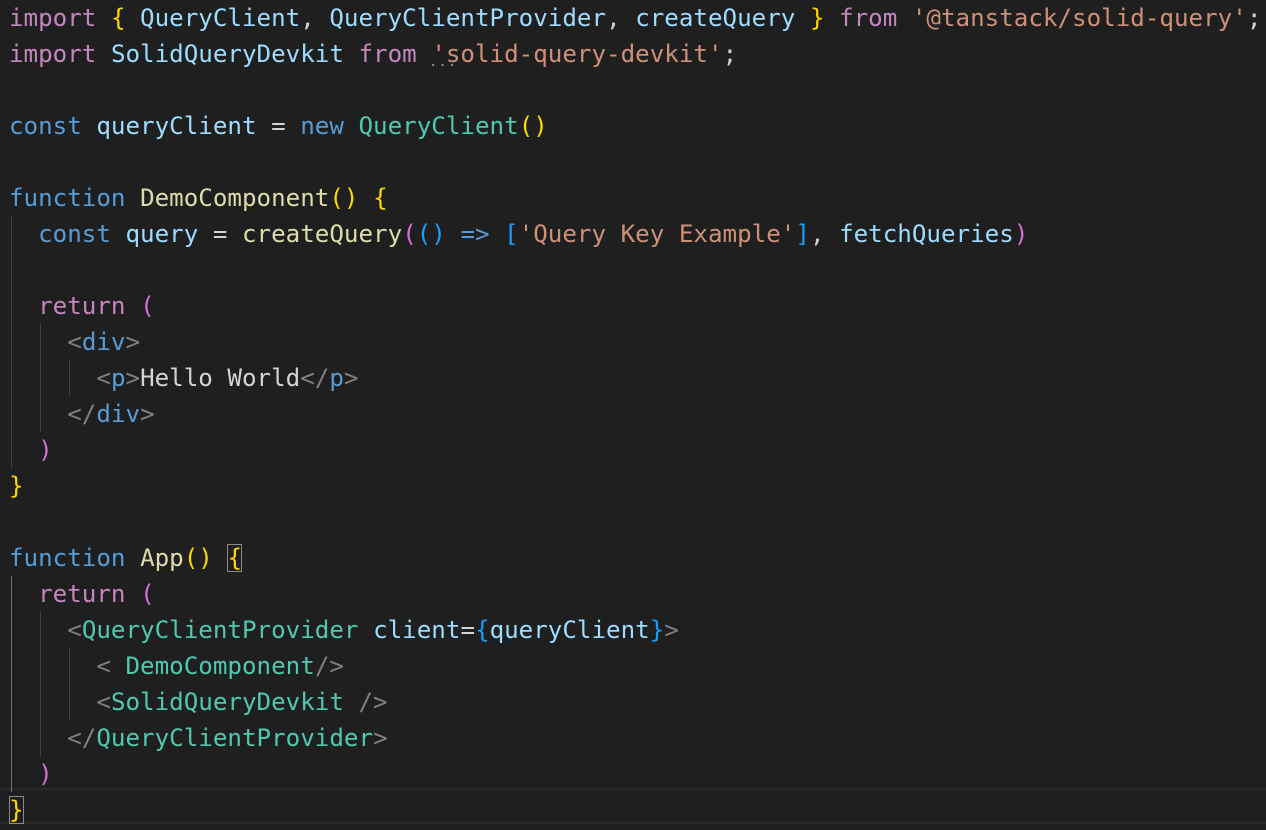 This screenshot has width=1266, height=830. What do you see at coordinates (633, 806) in the screenshot?
I see `current-line-highlight` at bounding box center [633, 806].